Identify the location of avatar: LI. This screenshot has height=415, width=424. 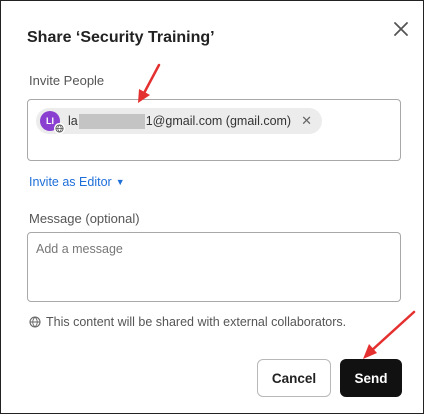
(52, 122).